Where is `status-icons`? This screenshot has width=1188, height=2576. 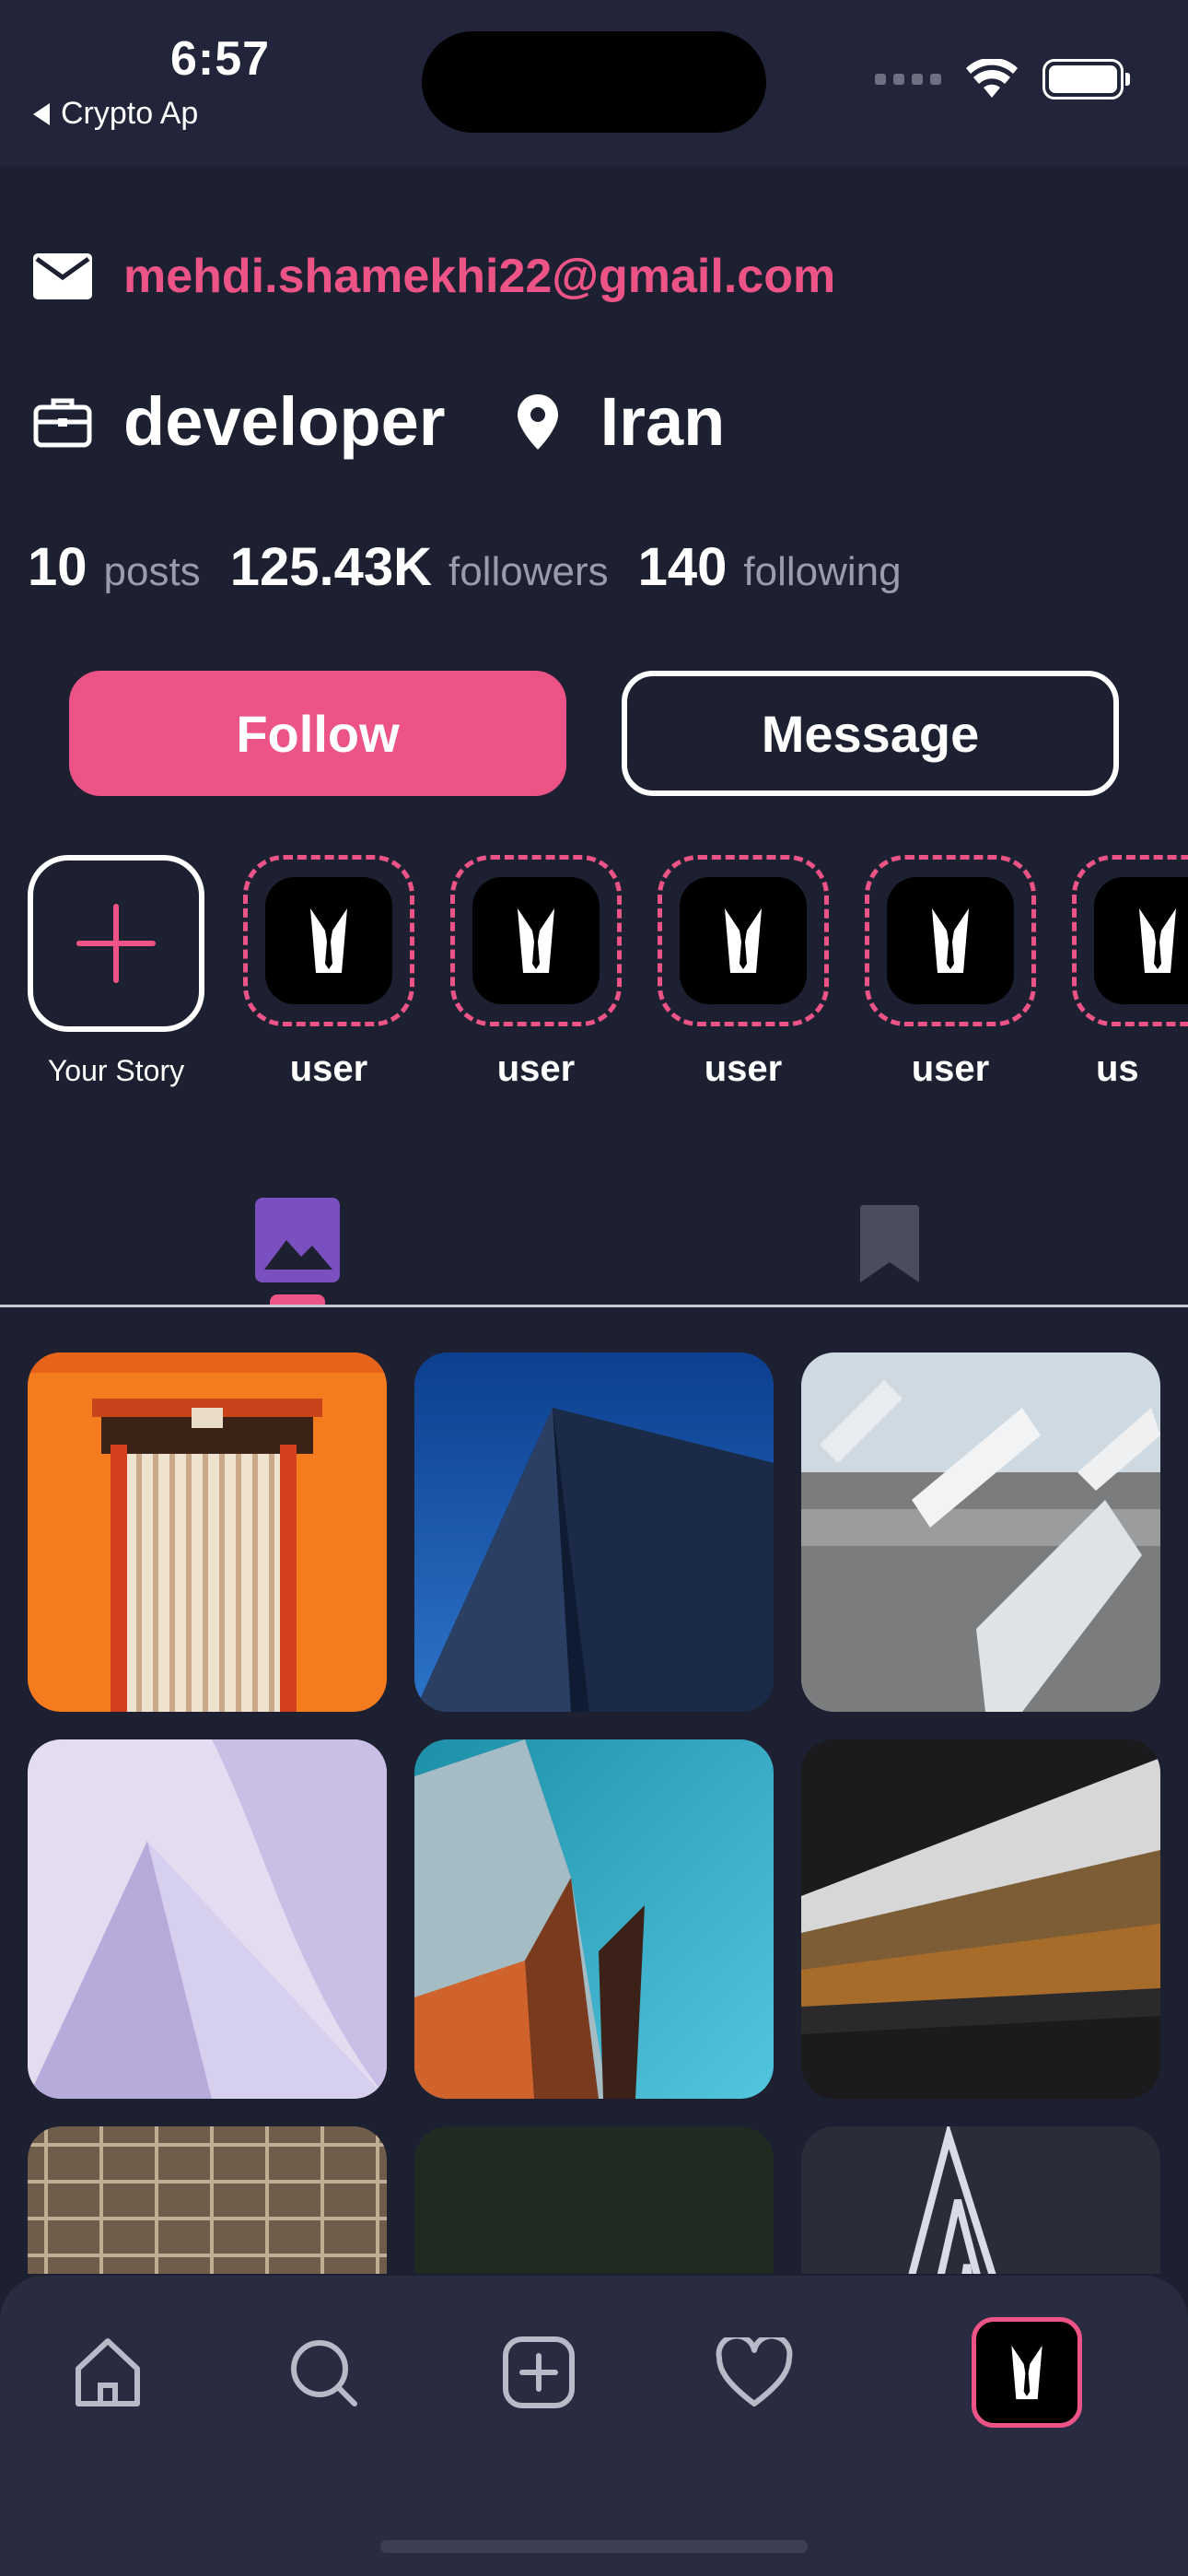 status-icons is located at coordinates (1002, 79).